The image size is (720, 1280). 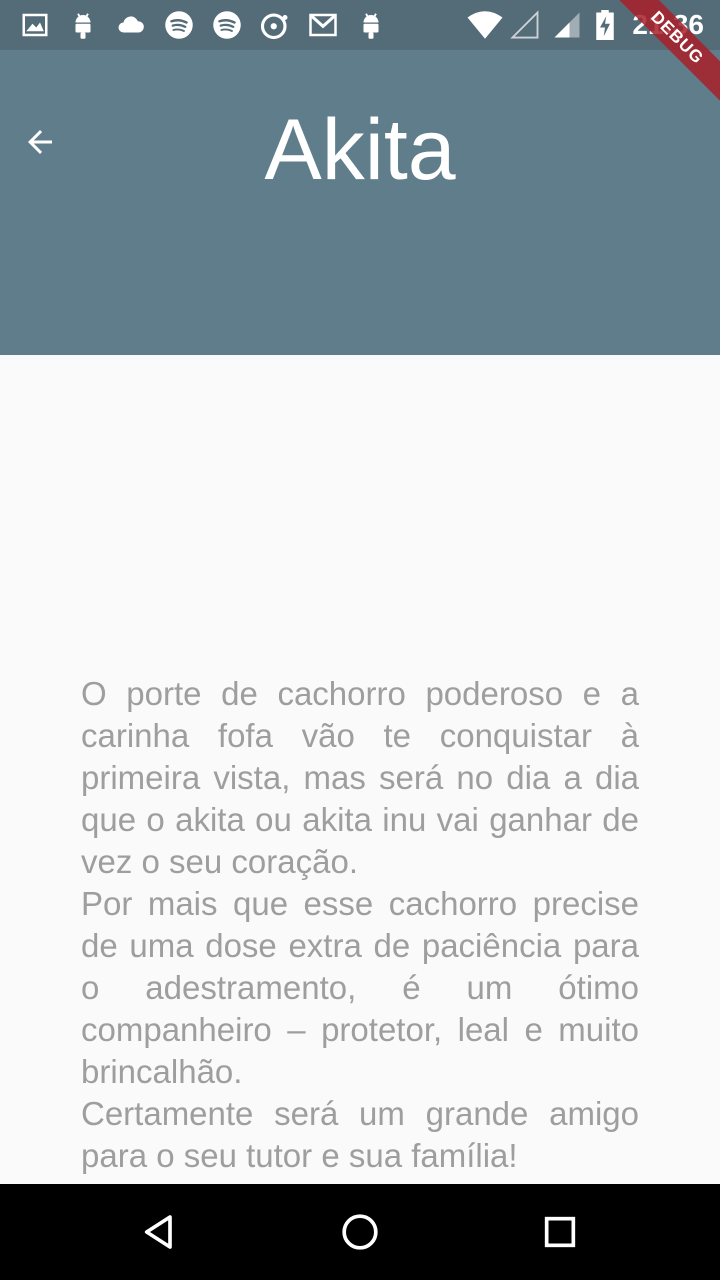 I want to click on image-icon, so click(x=35, y=25).